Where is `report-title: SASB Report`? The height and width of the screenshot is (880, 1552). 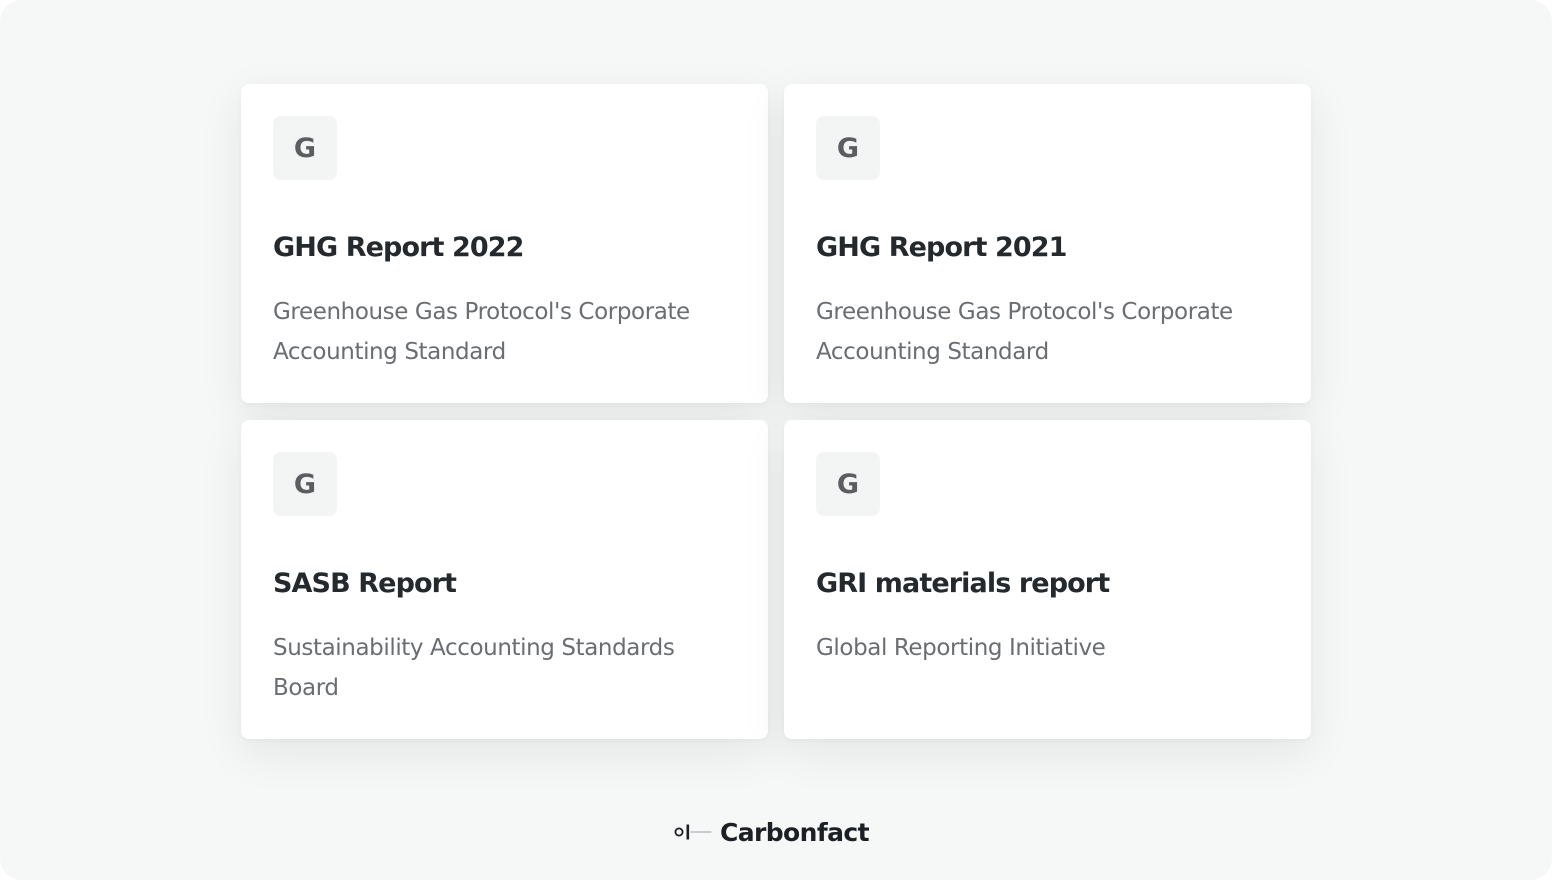
report-title: SASB Report is located at coordinates (365, 583).